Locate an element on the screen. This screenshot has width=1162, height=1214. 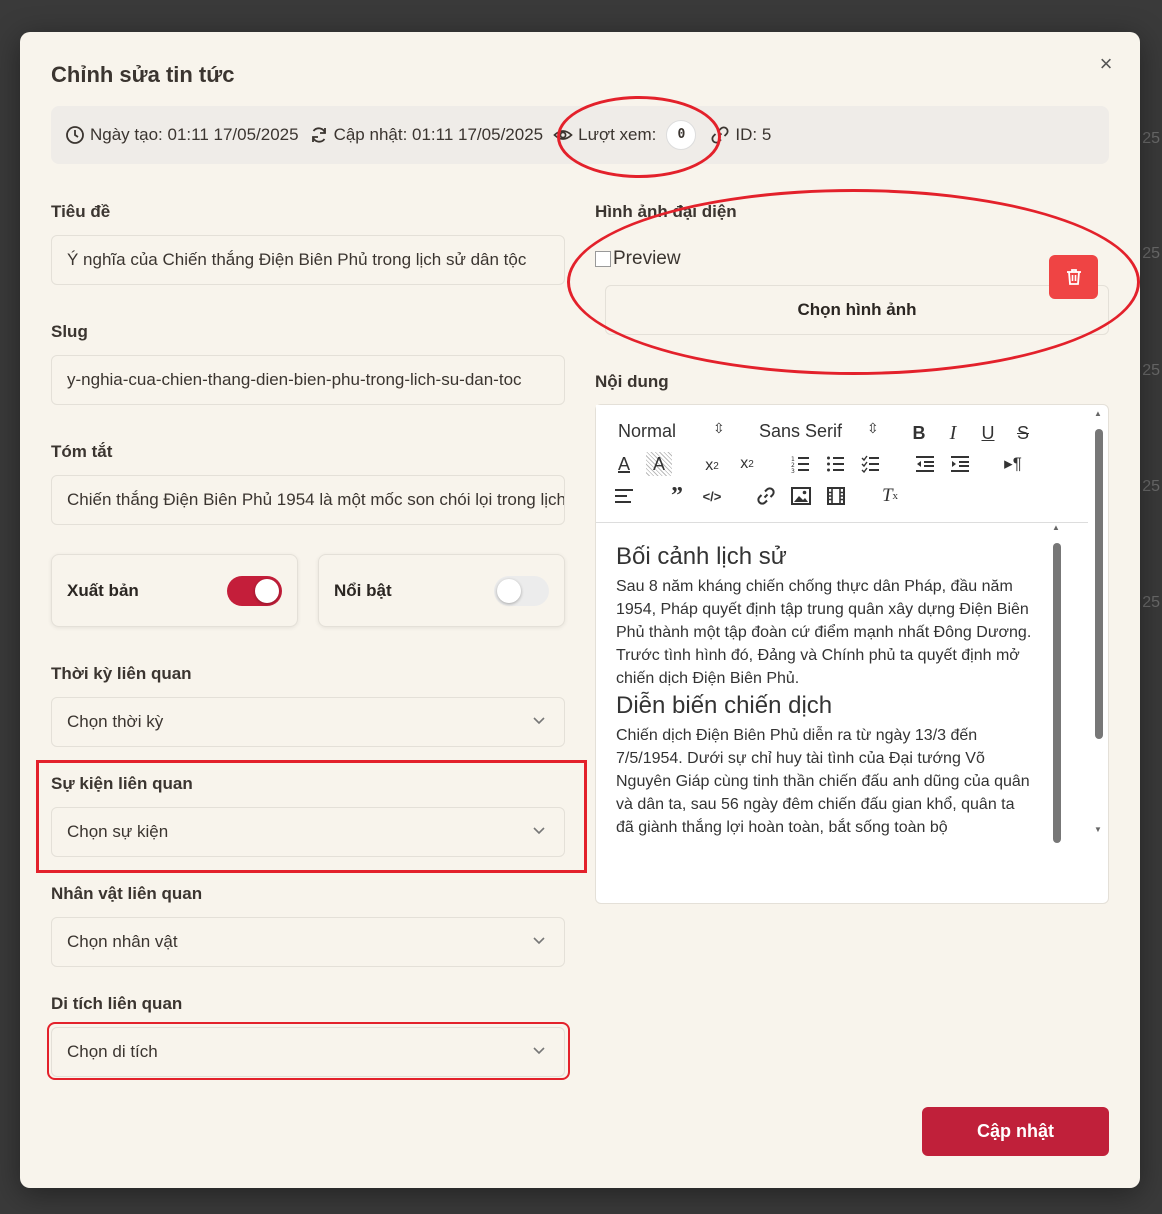
link-icon is located at coordinates (766, 496).